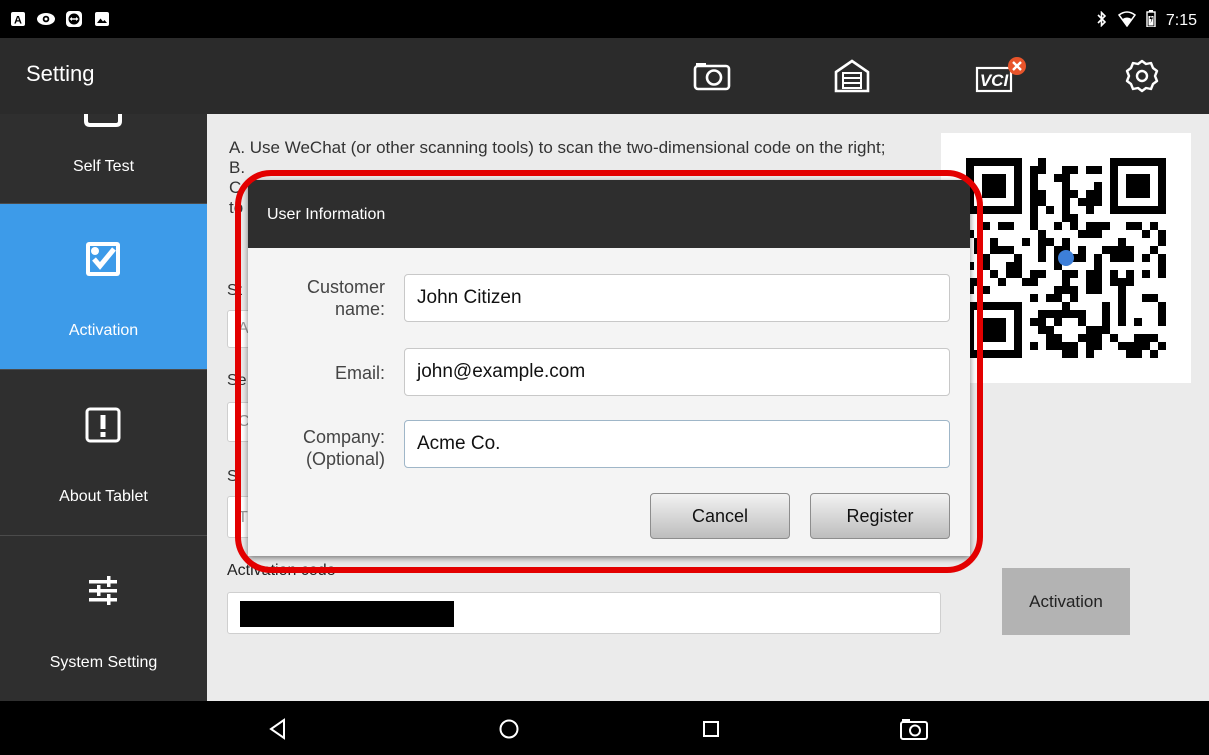 Image resolution: width=1209 pixels, height=755 pixels. What do you see at coordinates (103, 453) in the screenshot?
I see `sidebar-item-about-tablet: About Tablet` at bounding box center [103, 453].